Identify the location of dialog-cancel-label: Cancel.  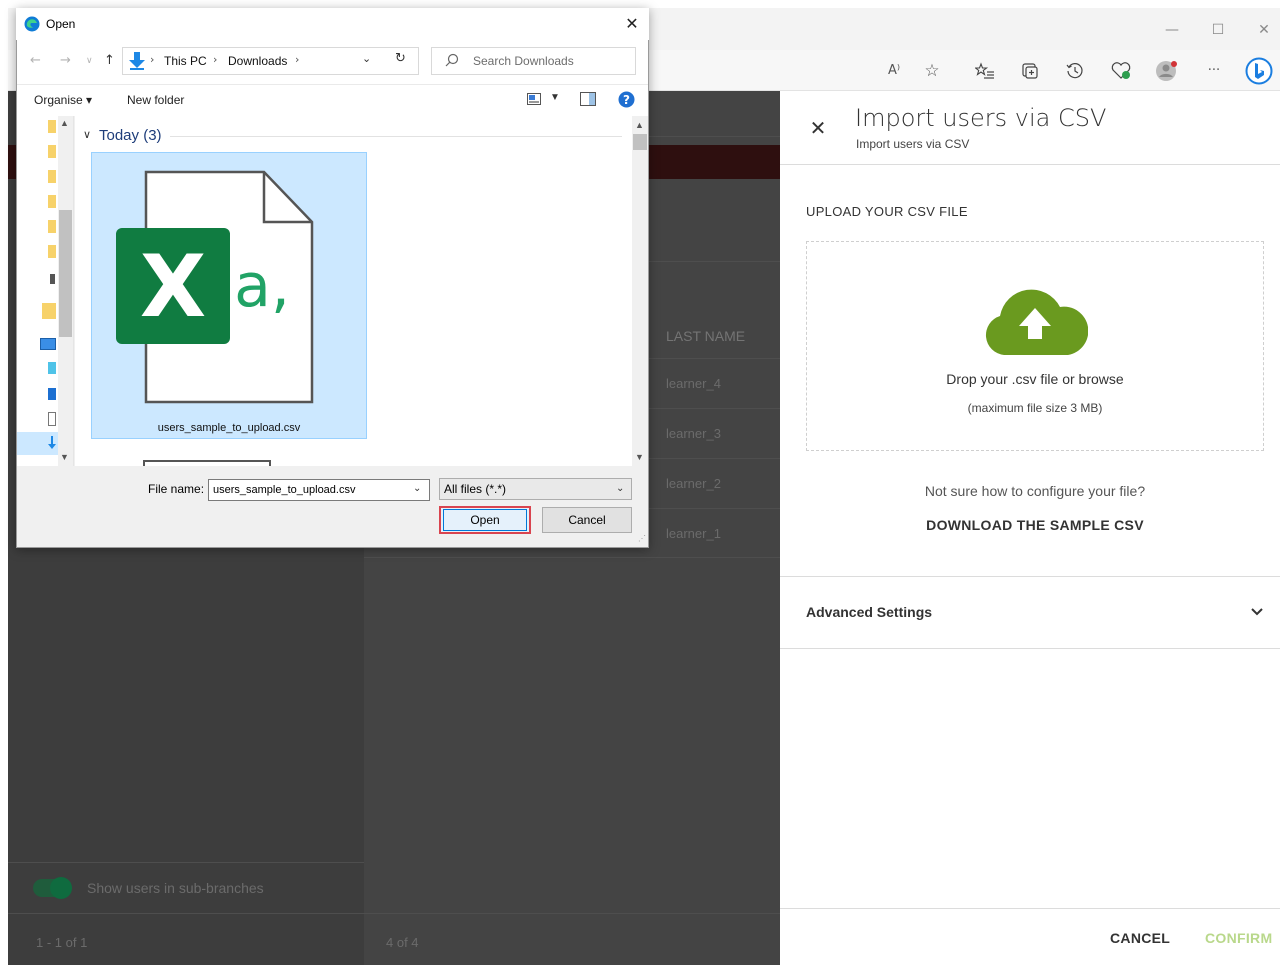
(587, 520).